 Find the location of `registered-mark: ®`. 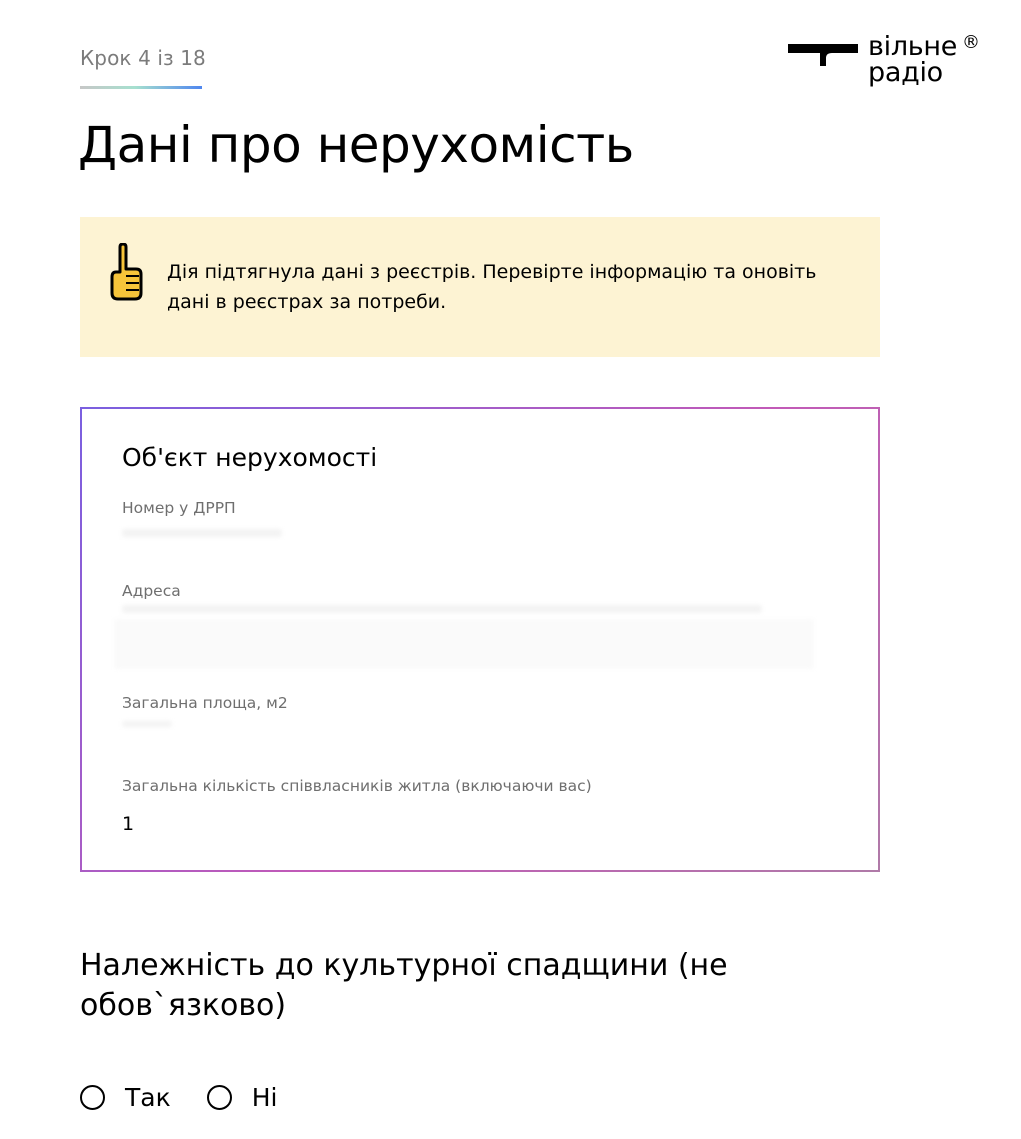

registered-mark: ® is located at coordinates (971, 42).